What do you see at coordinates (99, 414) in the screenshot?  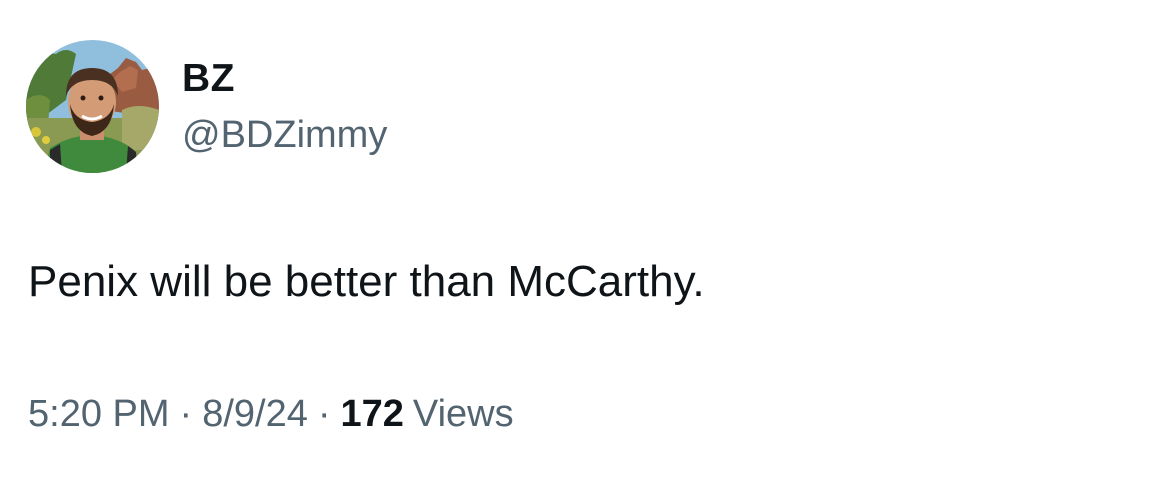 I see `tweet-time: 5:20 PM` at bounding box center [99, 414].